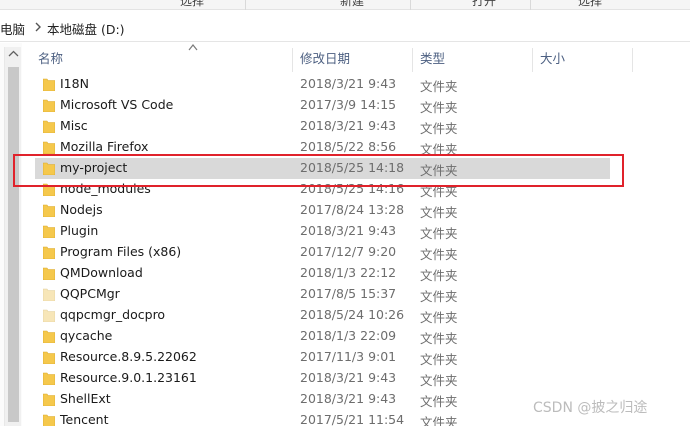 This screenshot has width=690, height=426. I want to click on file-name: QQPCMgr, so click(90, 293).